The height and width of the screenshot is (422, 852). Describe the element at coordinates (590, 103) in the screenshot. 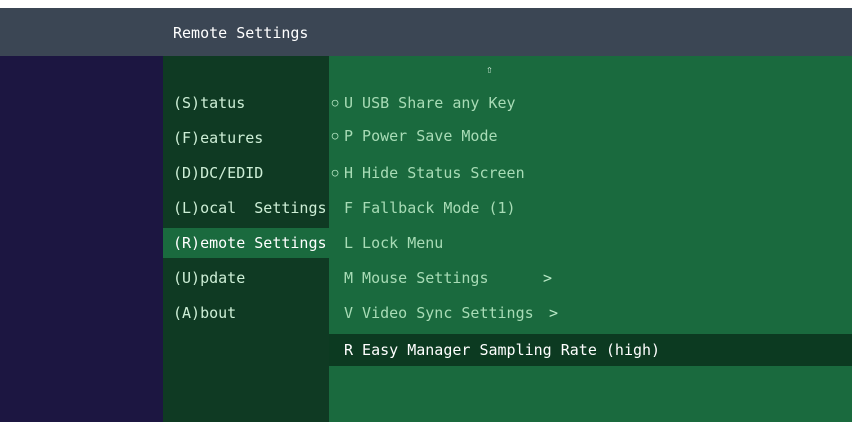

I see `submenu-item-usb-share: ○ U USB Share any Key` at that location.